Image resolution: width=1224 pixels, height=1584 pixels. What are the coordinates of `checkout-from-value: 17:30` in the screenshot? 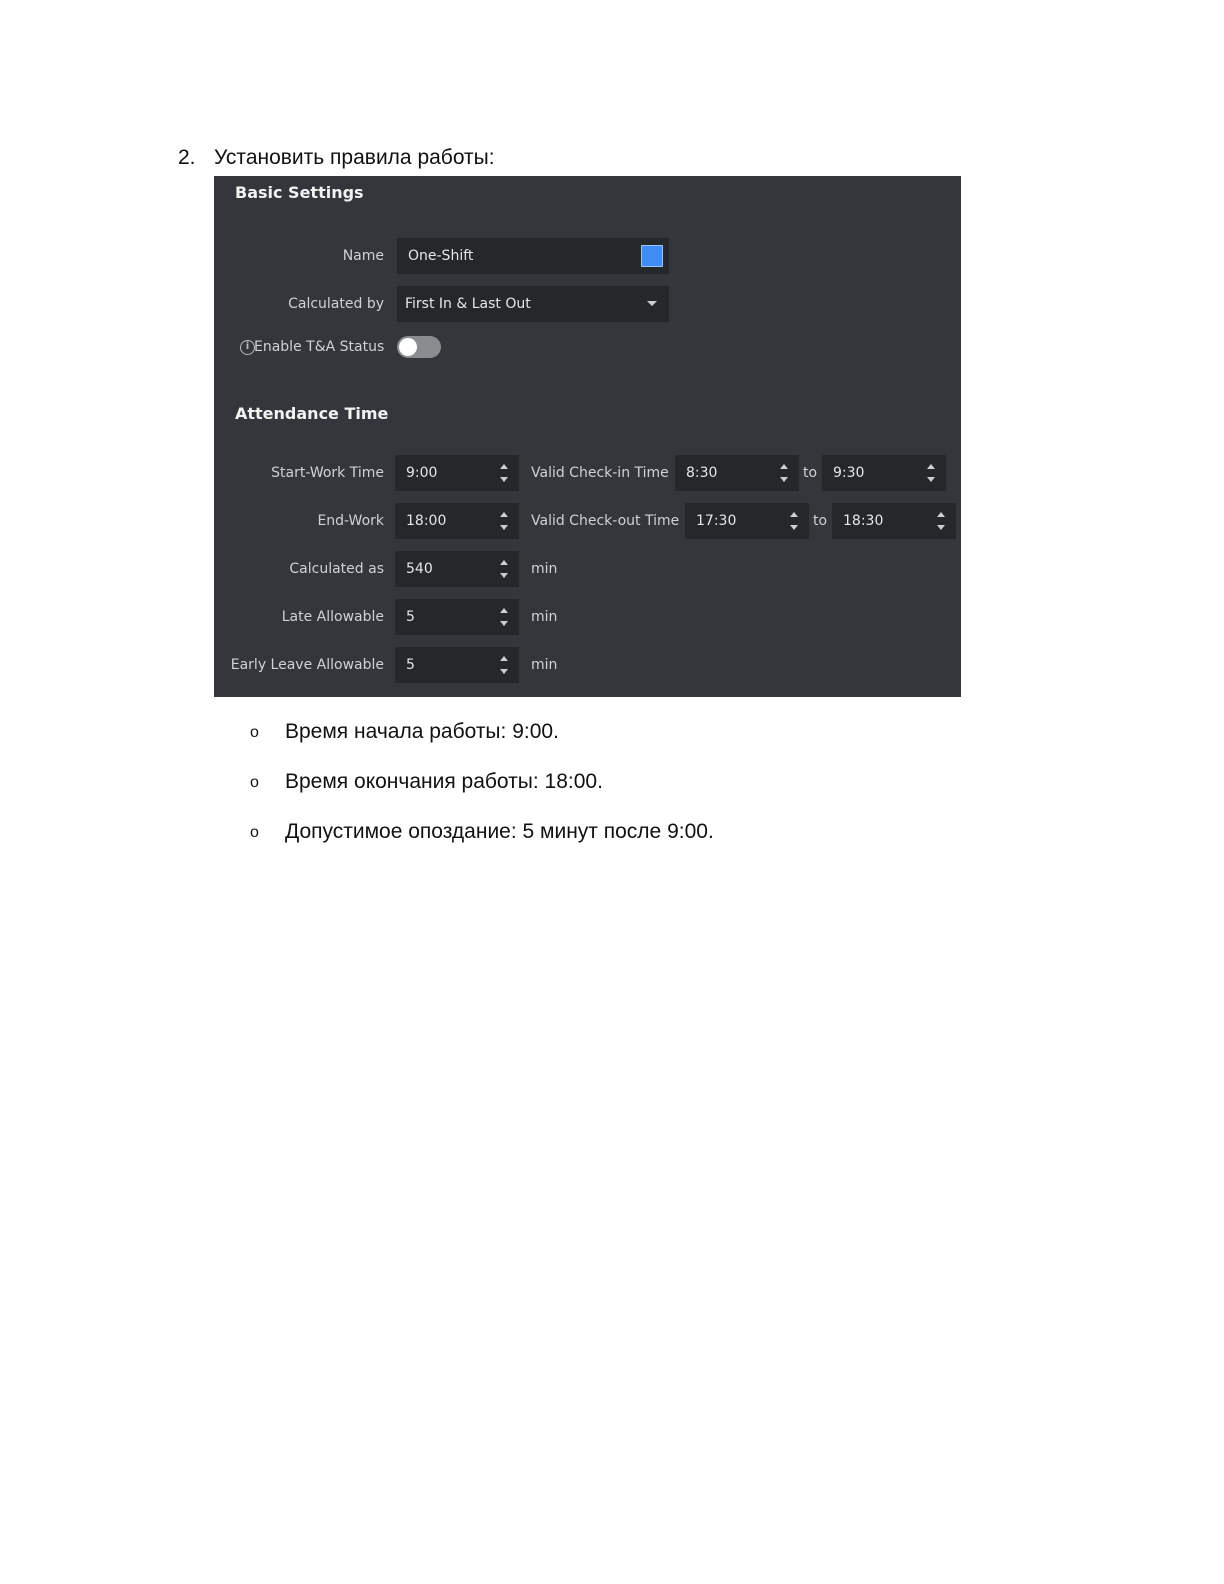 It's located at (716, 521).